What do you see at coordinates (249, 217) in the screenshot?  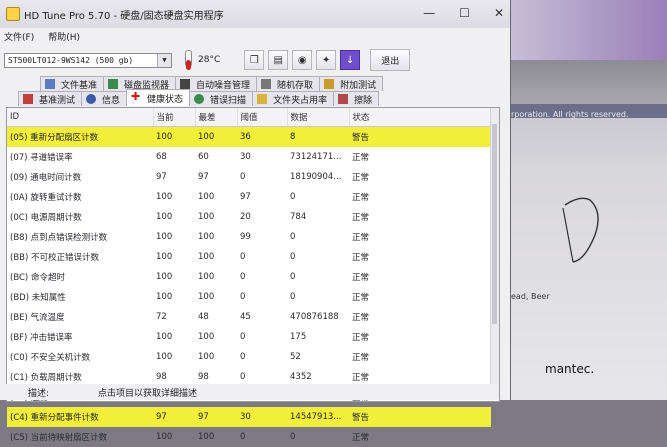 I see `table-row: (0C) 电源周期计数 100 100 20 784 正常` at bounding box center [249, 217].